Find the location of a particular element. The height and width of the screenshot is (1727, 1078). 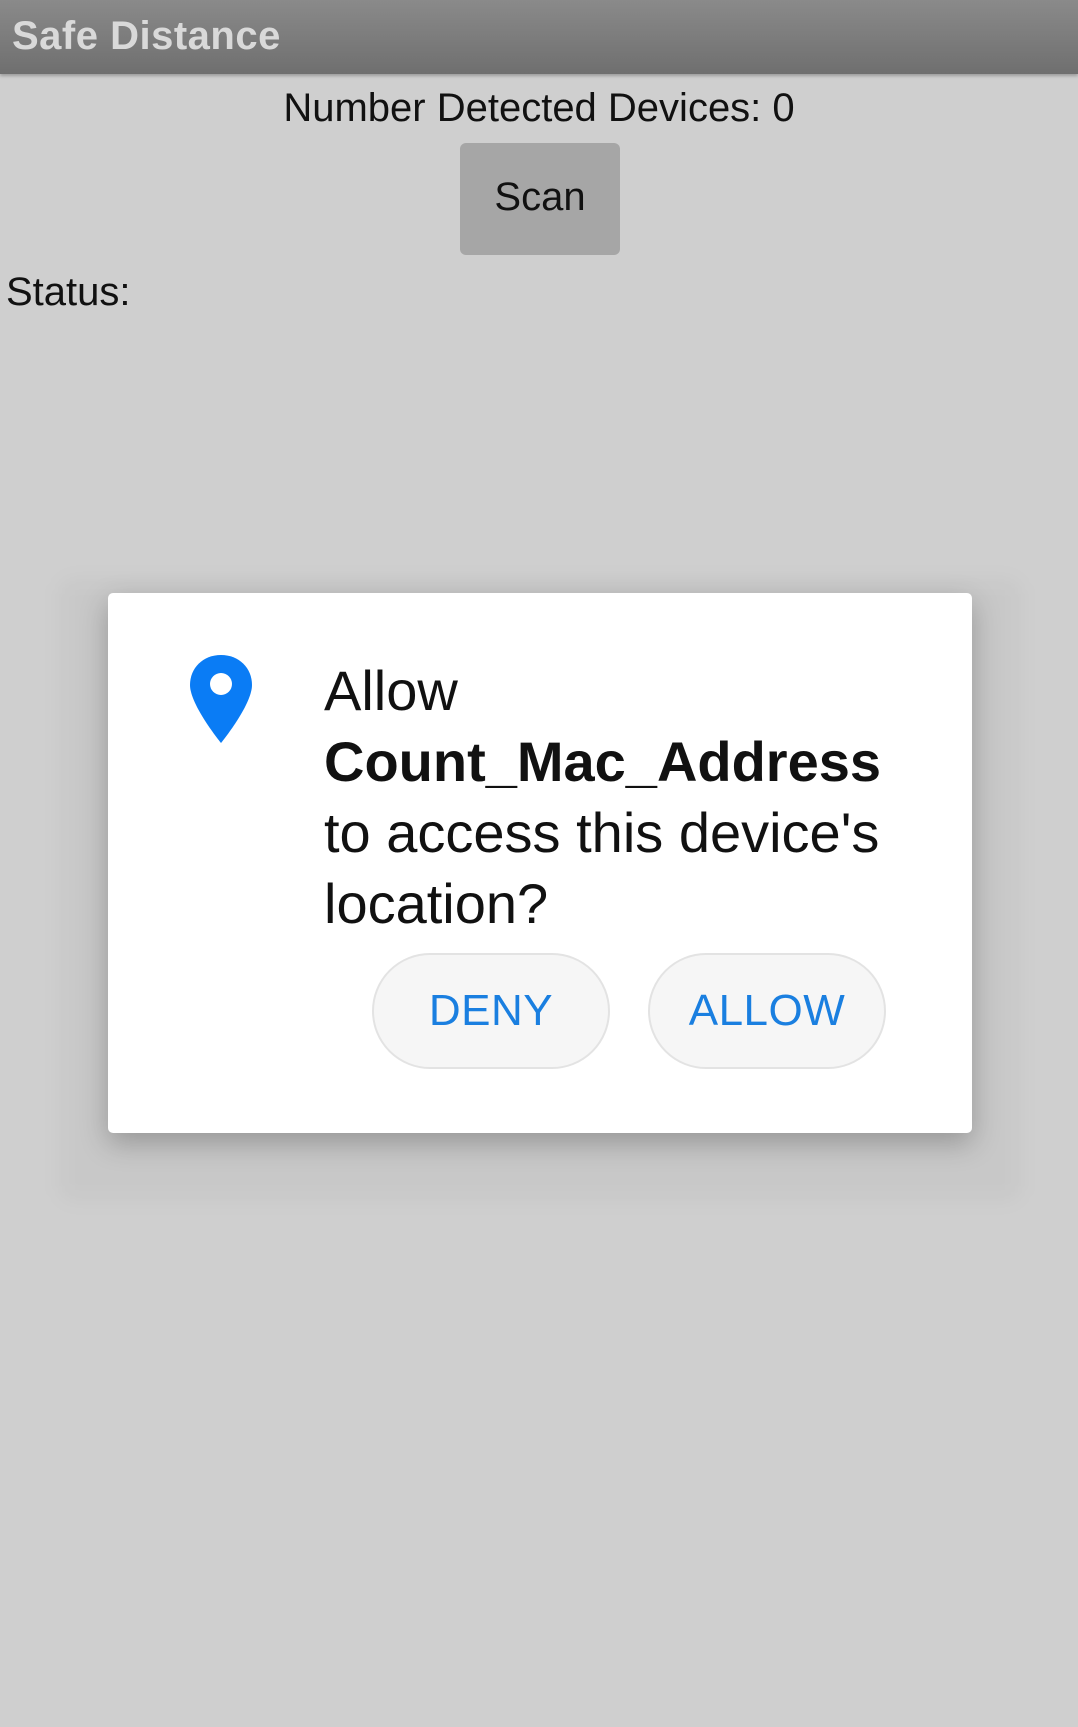

dialog-message-line1: to access this device's is located at coordinates (602, 832).